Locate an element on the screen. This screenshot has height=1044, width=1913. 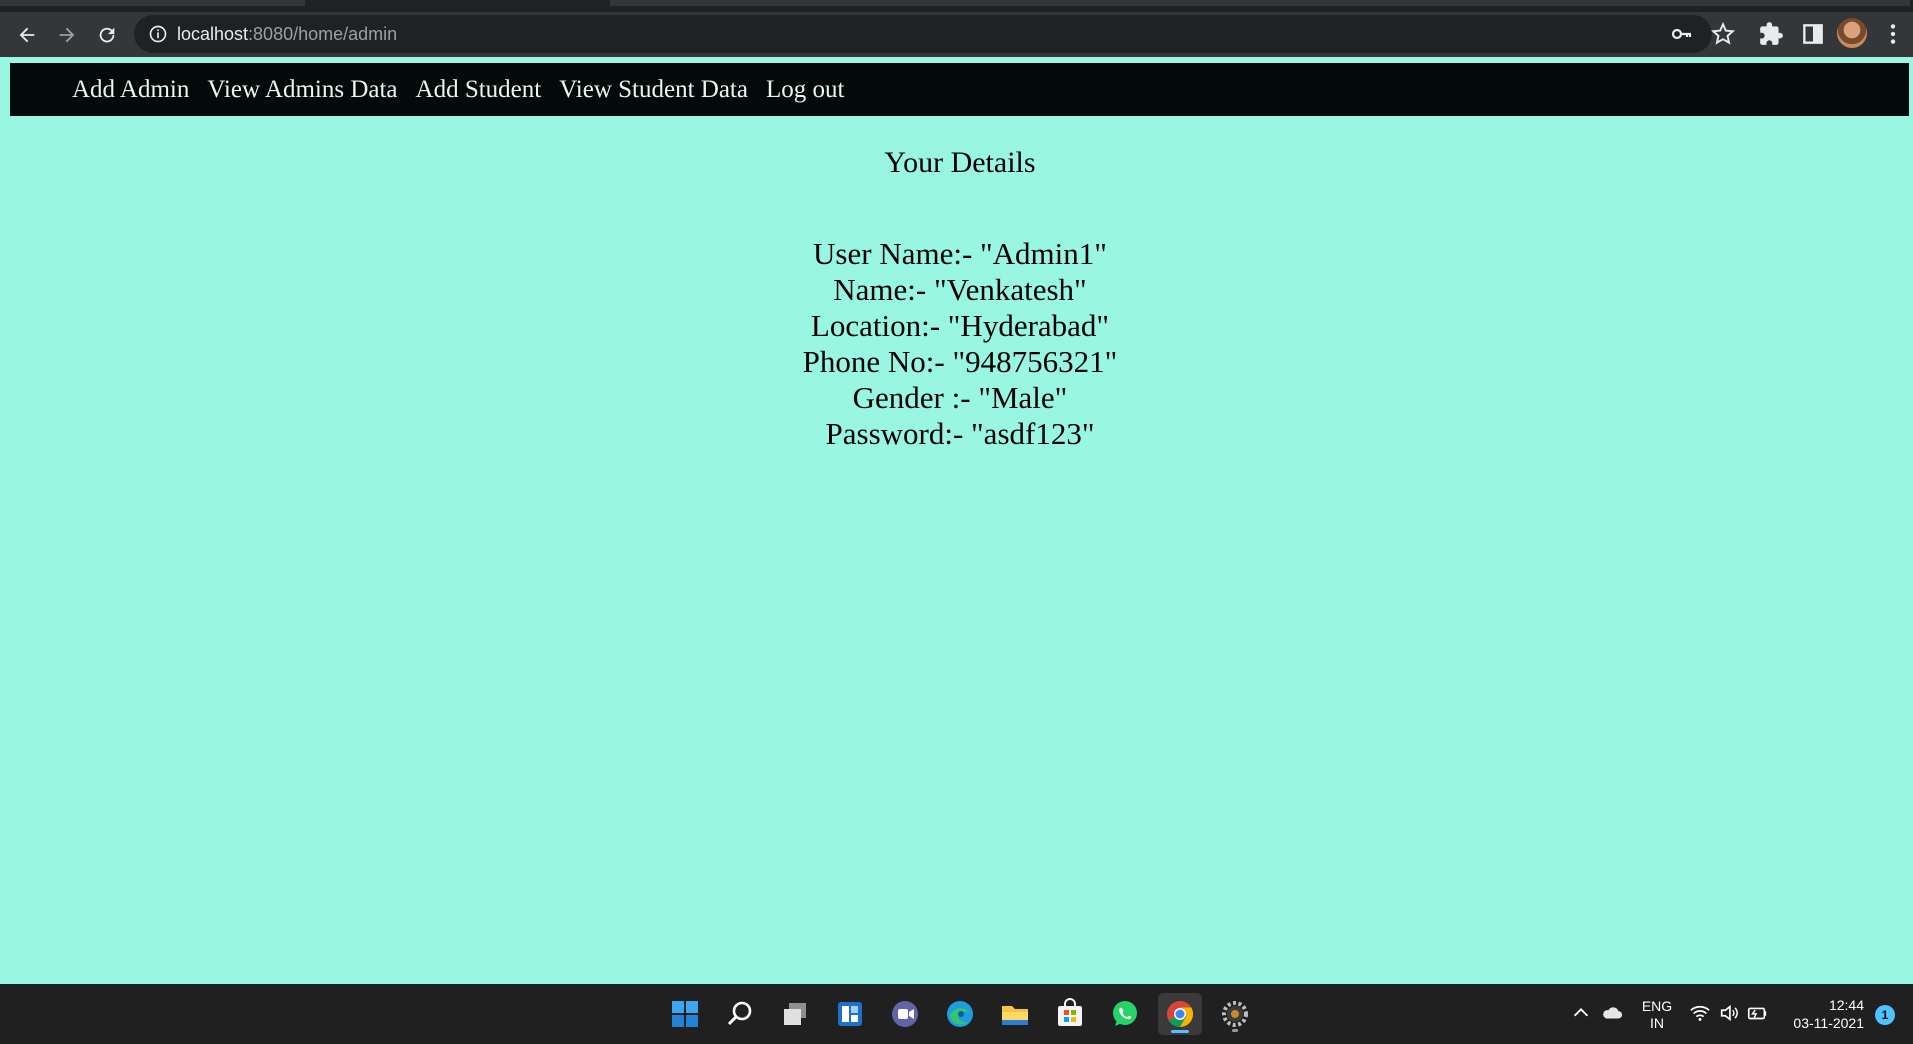
active-app-indicator is located at coordinates (1180, 1031).